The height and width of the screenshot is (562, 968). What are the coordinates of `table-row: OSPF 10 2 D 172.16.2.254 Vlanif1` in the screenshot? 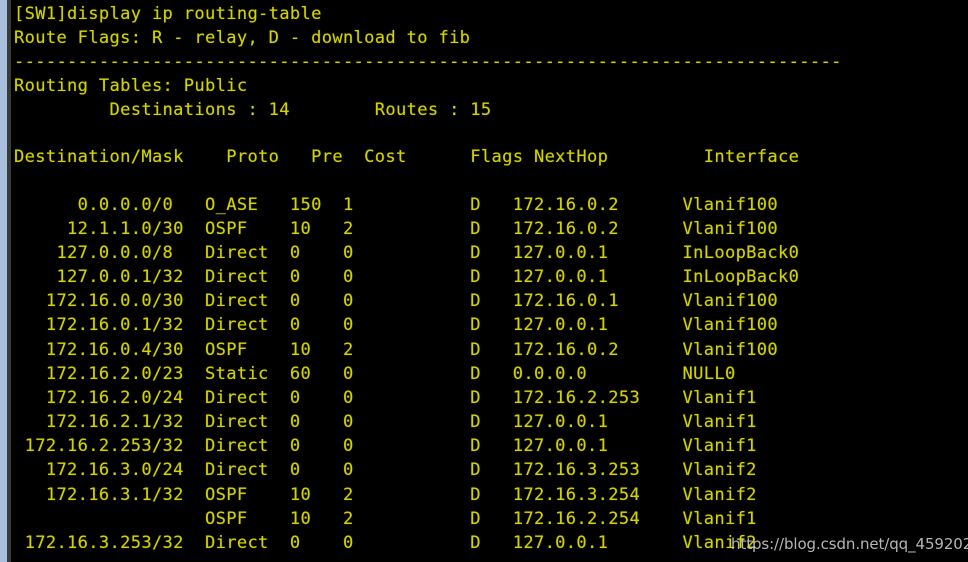 It's located at (385, 519).